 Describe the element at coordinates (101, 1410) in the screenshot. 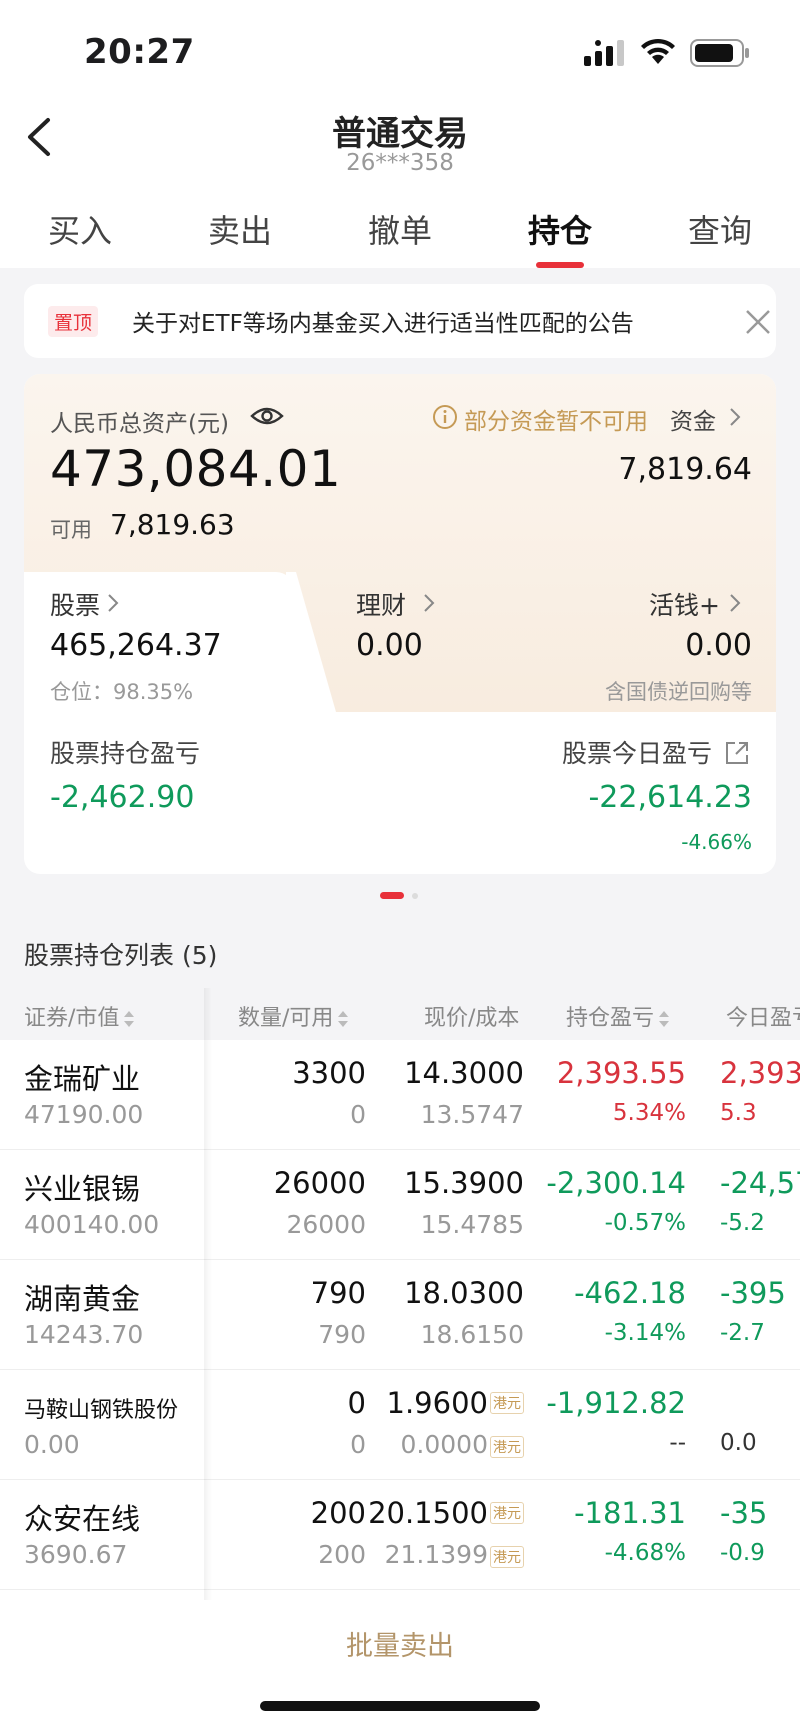

I see `security-name: 马鞍山钢铁股份` at that location.